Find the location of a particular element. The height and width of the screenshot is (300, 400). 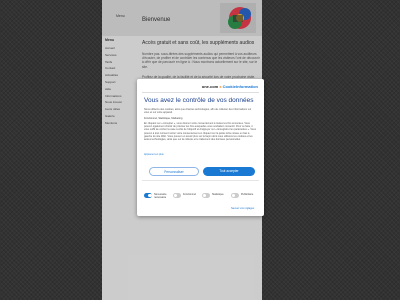

toggle-label: Statistique is located at coordinates (218, 194).